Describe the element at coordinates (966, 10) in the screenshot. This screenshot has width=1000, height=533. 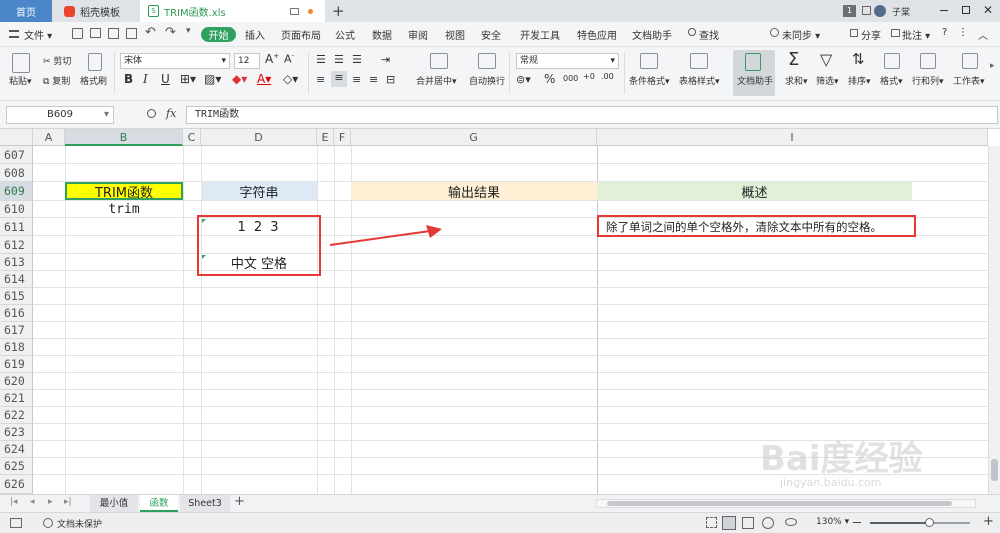
I see `restore-icon` at that location.